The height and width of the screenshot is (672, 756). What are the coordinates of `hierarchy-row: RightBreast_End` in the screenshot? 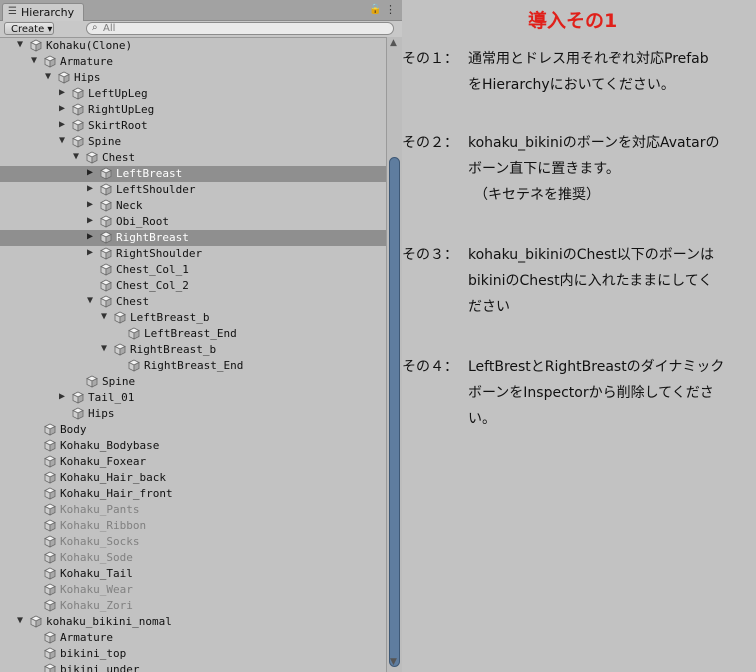 It's located at (193, 366).